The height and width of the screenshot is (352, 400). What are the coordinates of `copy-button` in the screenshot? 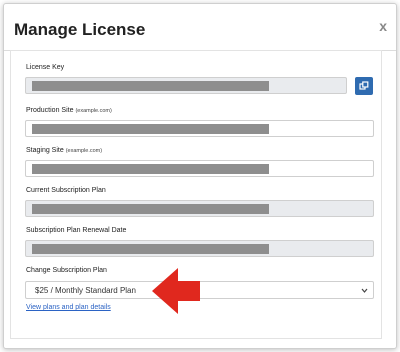 It's located at (364, 86).